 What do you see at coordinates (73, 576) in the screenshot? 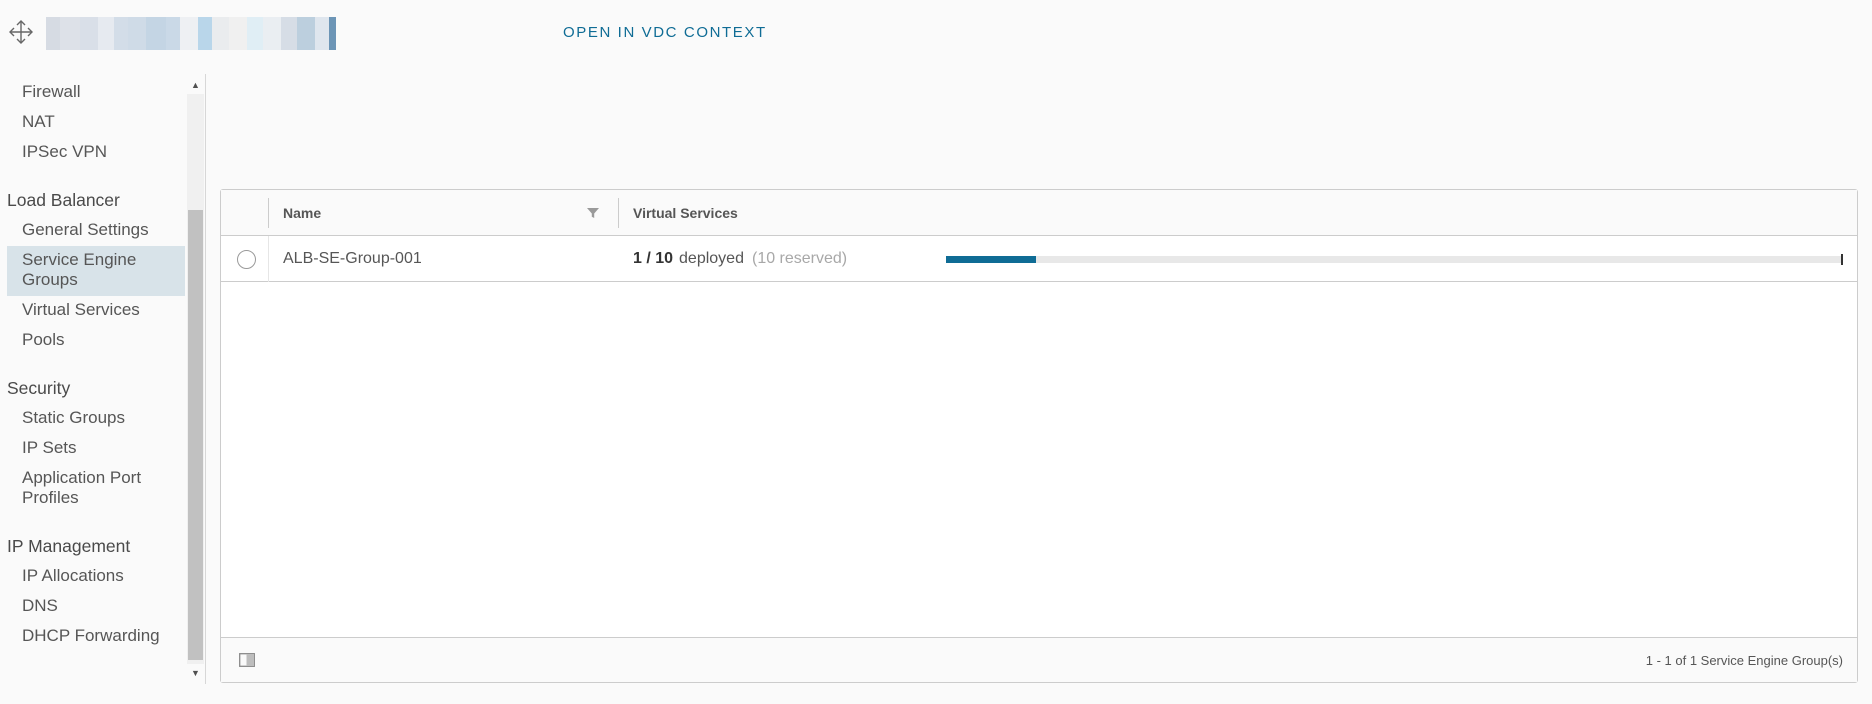
I see `sidebar-item-ip-allocations: IP Allocations` at bounding box center [73, 576].